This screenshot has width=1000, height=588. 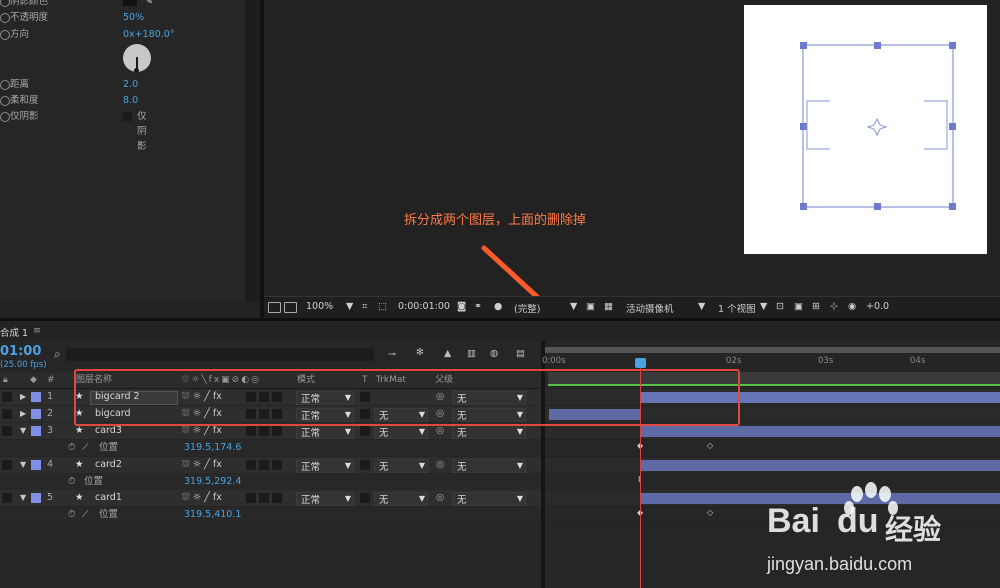 What do you see at coordinates (447, 353) in the screenshot?
I see `shy-layers-icon: ▲` at bounding box center [447, 353].